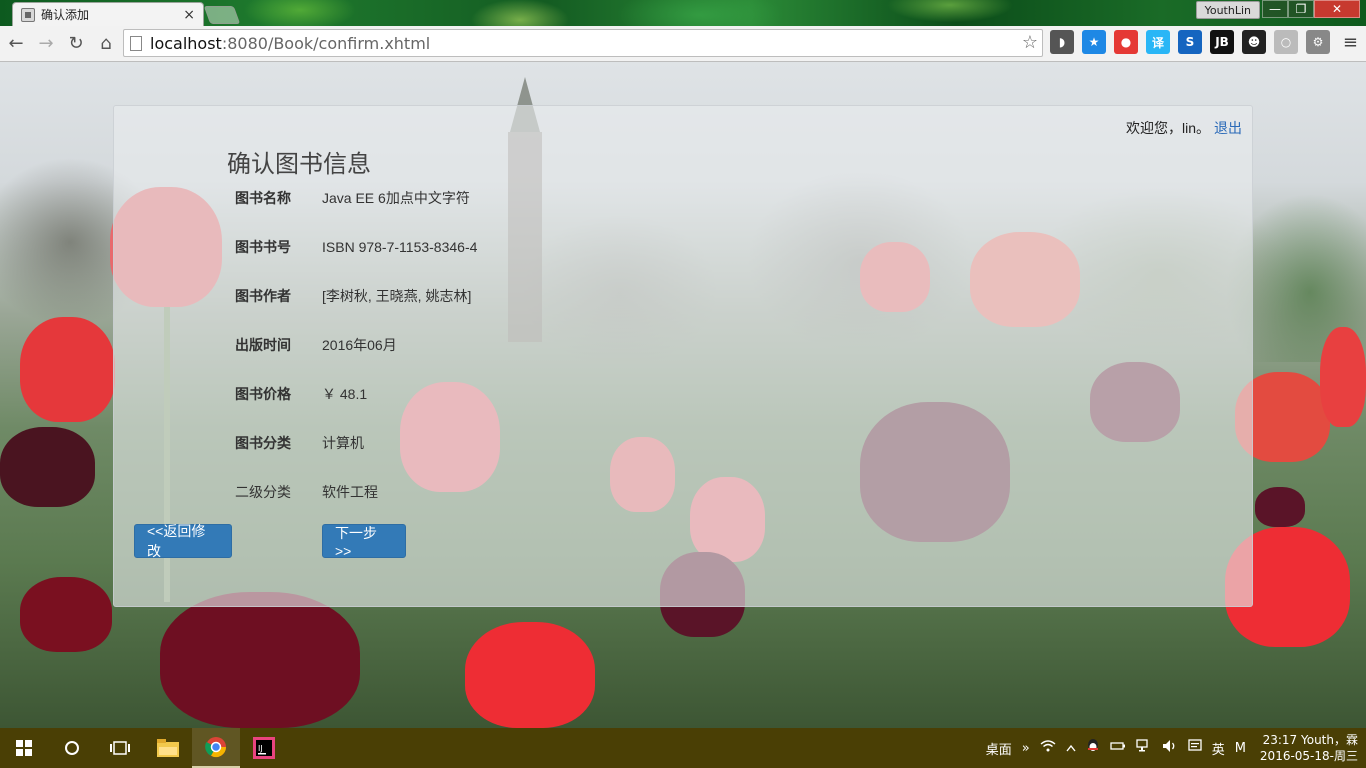  I want to click on svg-text: IJ, so click(260, 748).